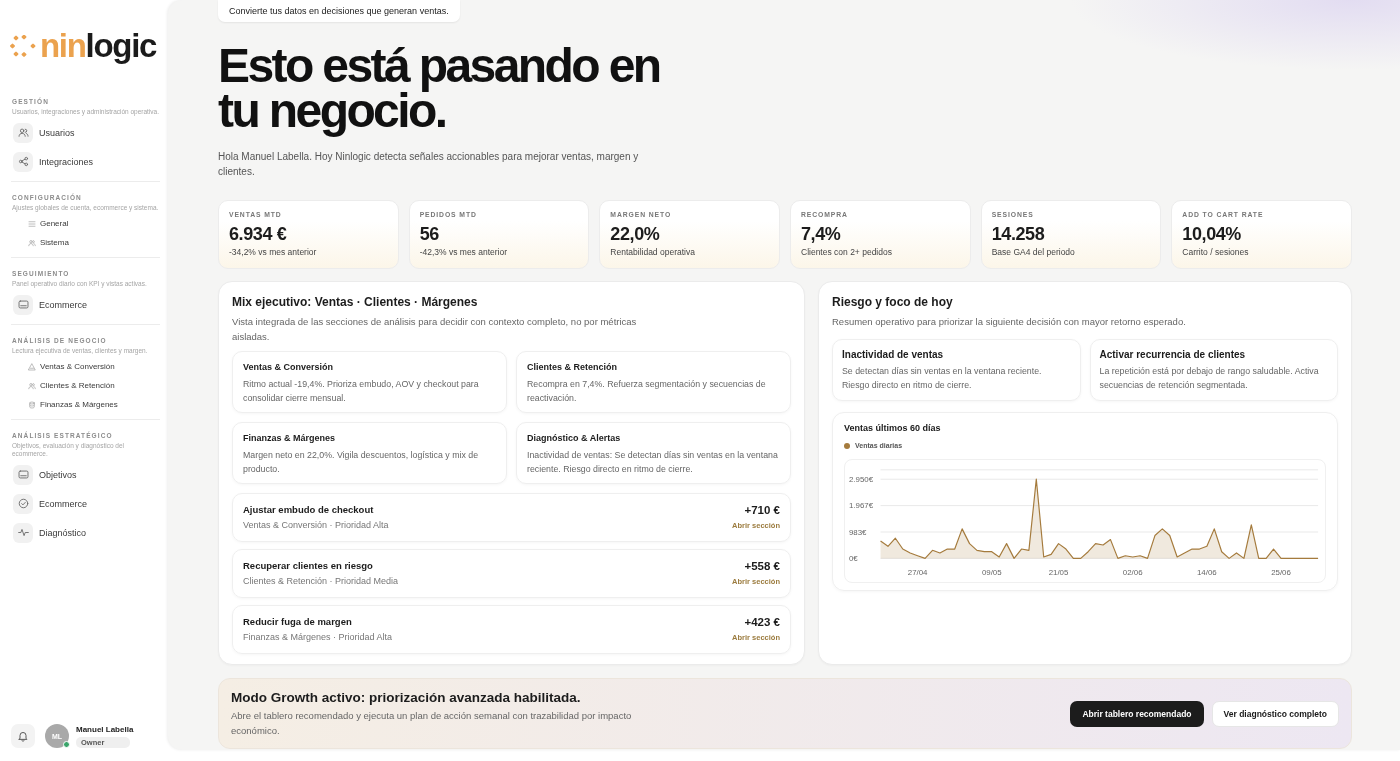 This screenshot has width=1400, height=761. Describe the element at coordinates (23, 532) in the screenshot. I see `pulse-icon` at that location.